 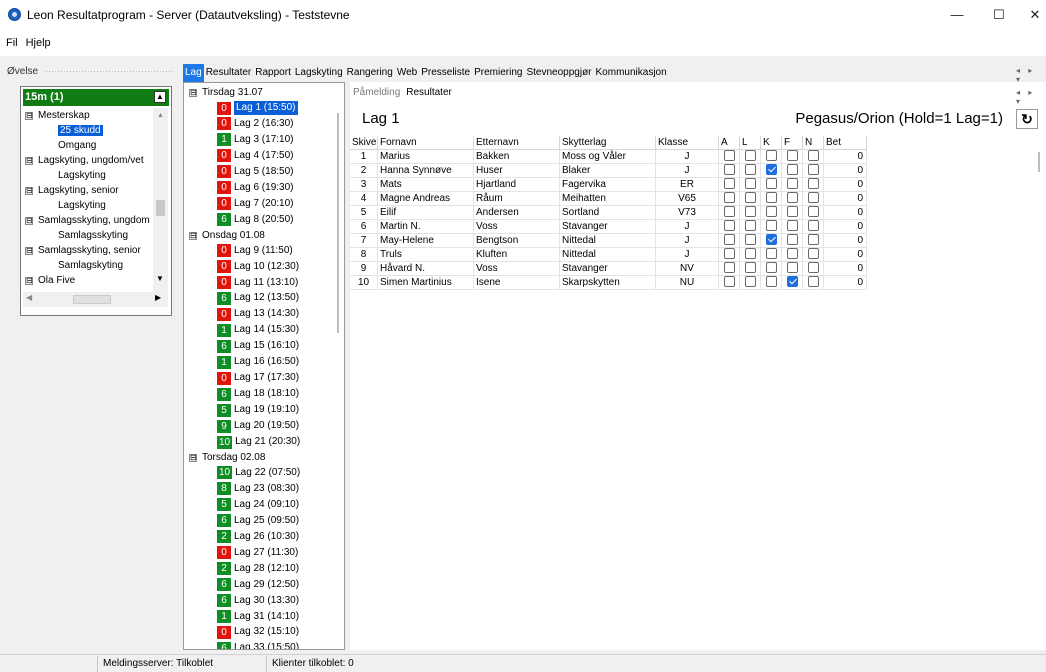 I want to click on ovelse-tree-item: ⊟ Samlagsskyting, ungdom, so click(x=87, y=220).